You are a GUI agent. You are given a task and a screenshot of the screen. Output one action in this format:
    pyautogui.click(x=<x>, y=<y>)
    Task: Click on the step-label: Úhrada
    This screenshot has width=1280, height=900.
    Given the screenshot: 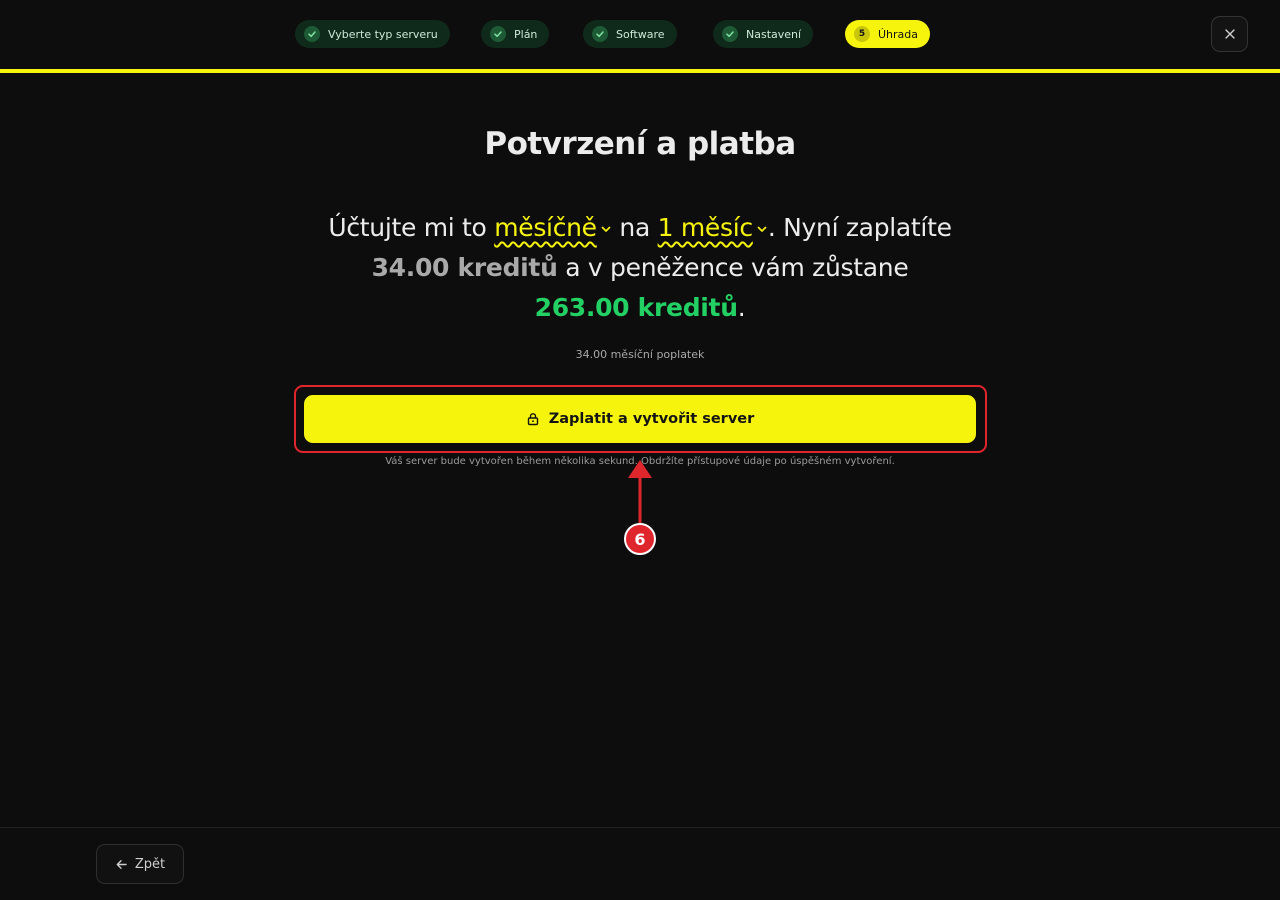 What is the action you would take?
    pyautogui.click(x=898, y=34)
    